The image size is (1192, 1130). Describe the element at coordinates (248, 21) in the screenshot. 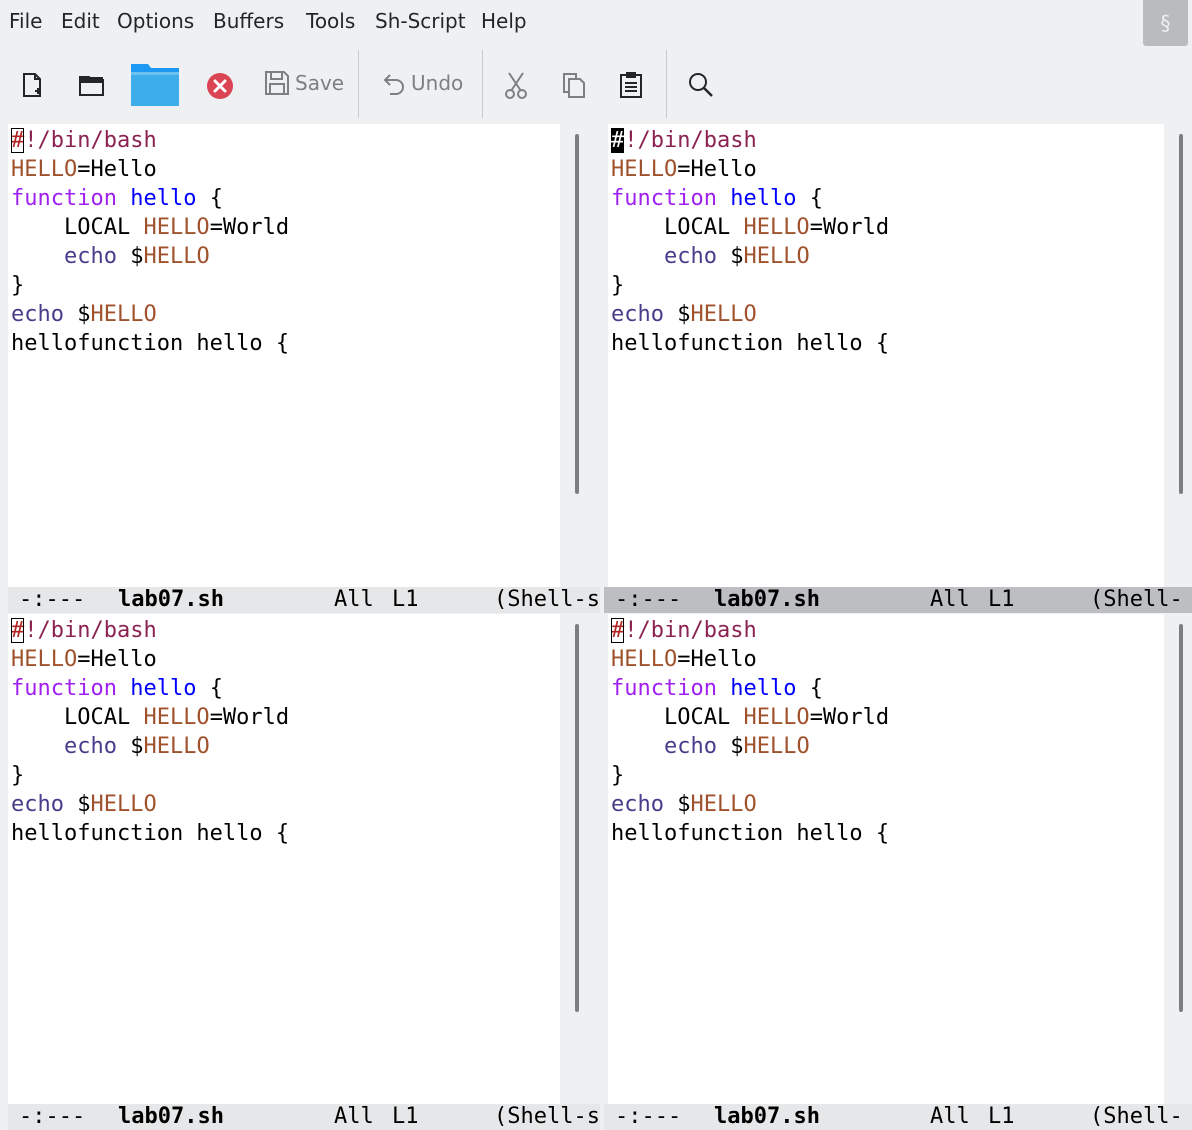

I see `menu-buffers: Buffers` at that location.